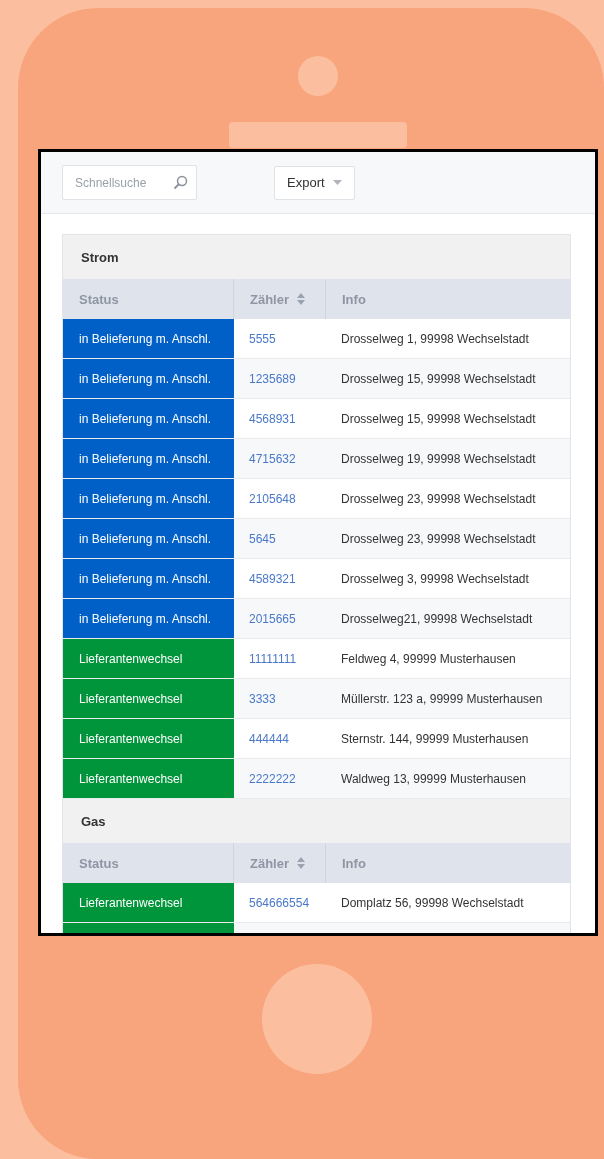 The image size is (604, 1159). I want to click on table-cell: Waldweg 13, 99999 Musterhausen, so click(448, 779).